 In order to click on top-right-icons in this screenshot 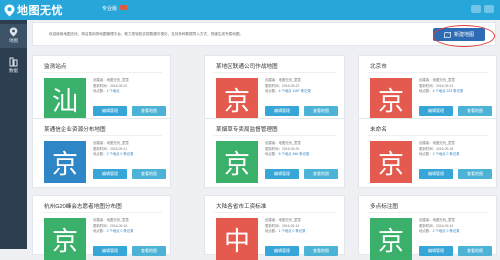, I will do `click(482, 9)`.